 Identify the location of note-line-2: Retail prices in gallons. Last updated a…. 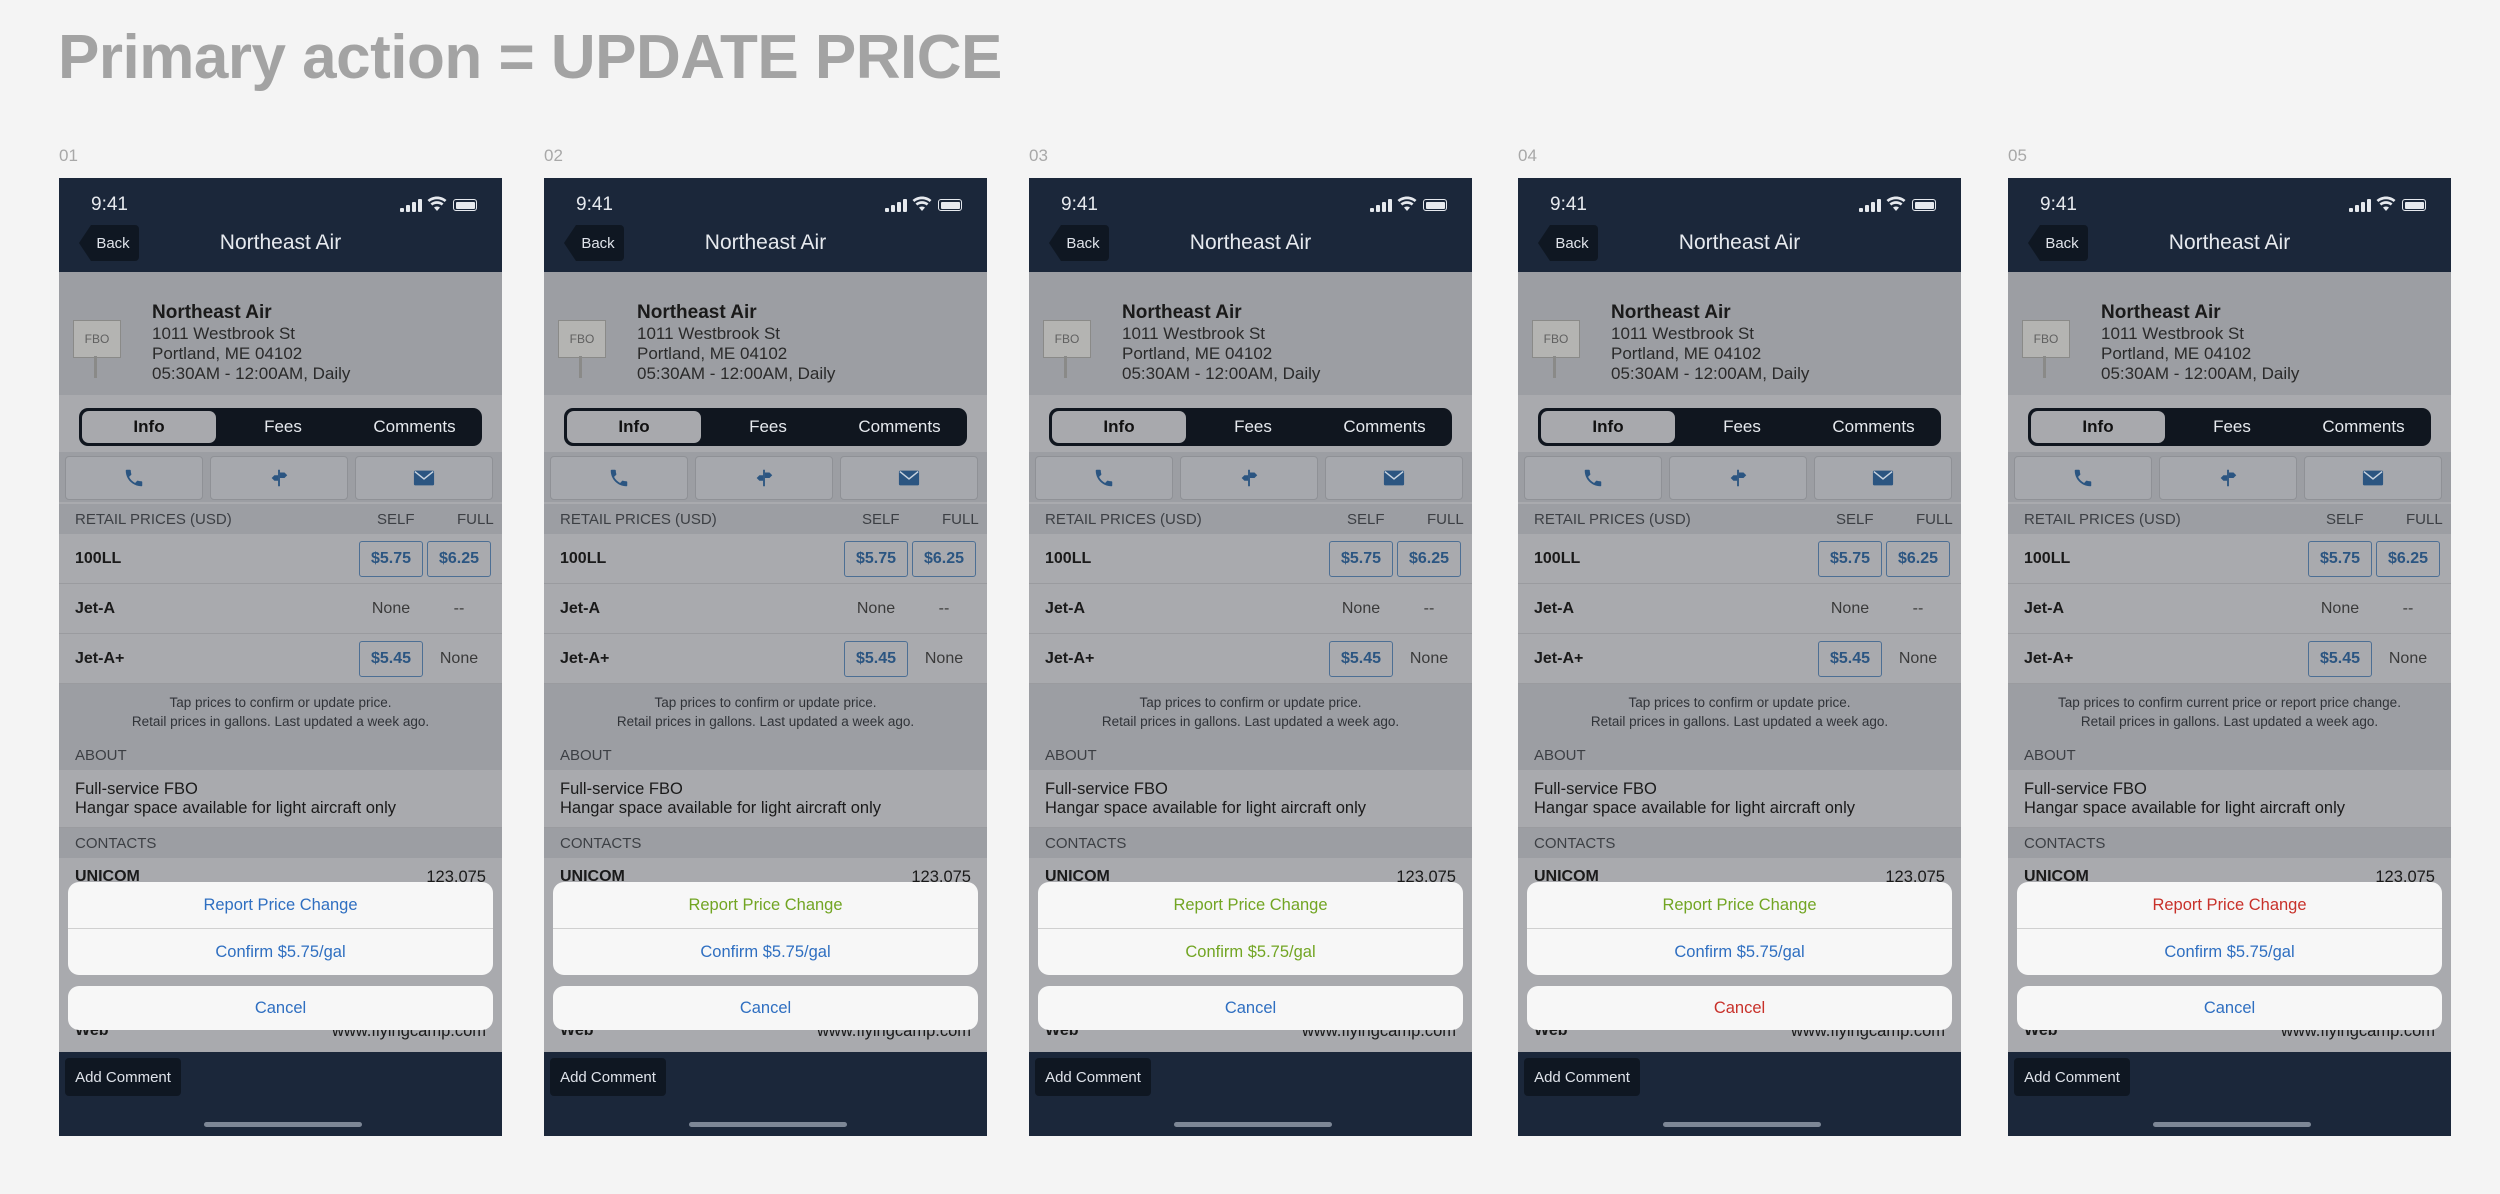
(280, 721).